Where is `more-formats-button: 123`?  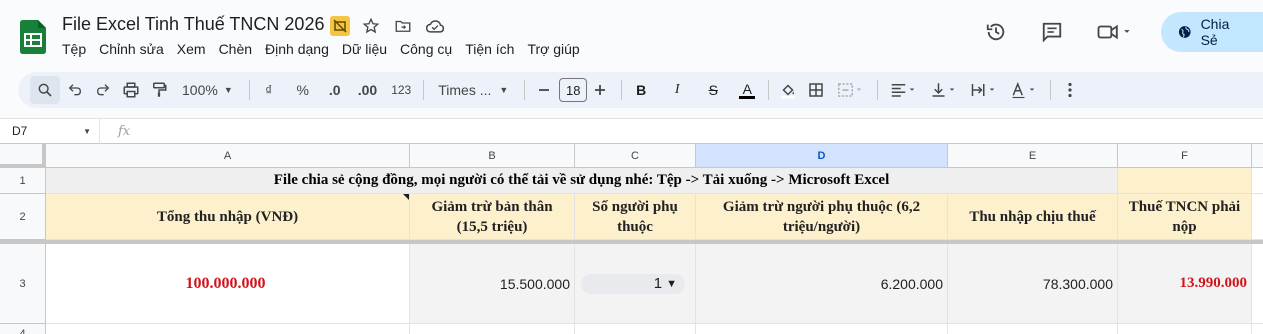 more-formats-button: 123 is located at coordinates (401, 90).